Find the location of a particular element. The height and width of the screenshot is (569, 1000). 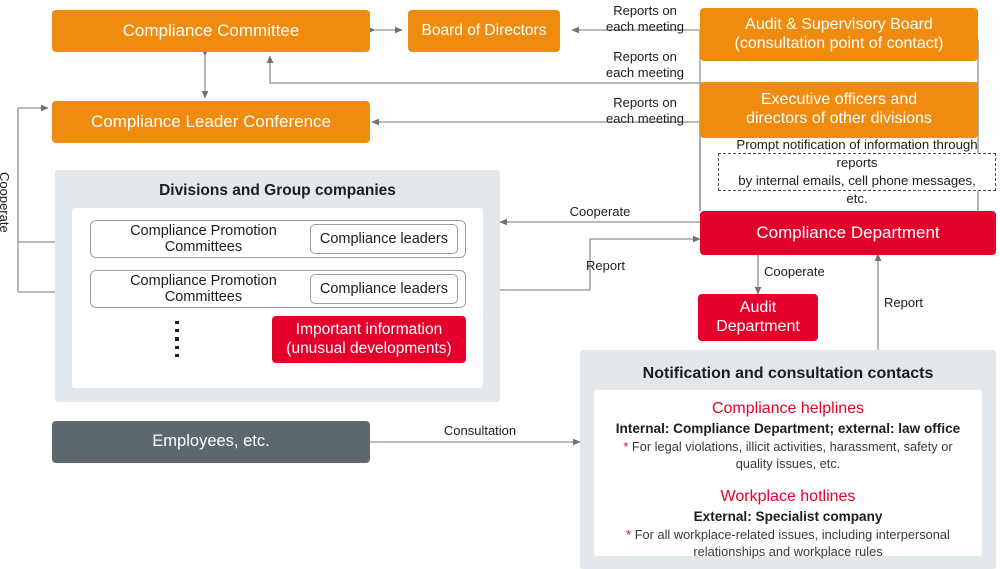

node-audit-department-line1: Audit is located at coordinates (758, 307).